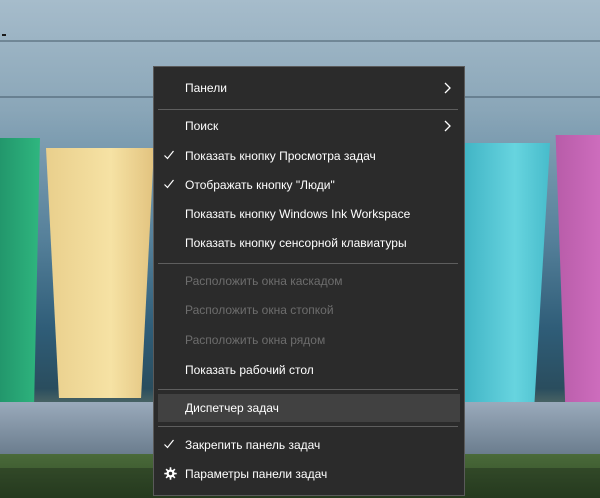 The image size is (600, 498). I want to click on wallpaper-yellow-pot, so click(100, 273).